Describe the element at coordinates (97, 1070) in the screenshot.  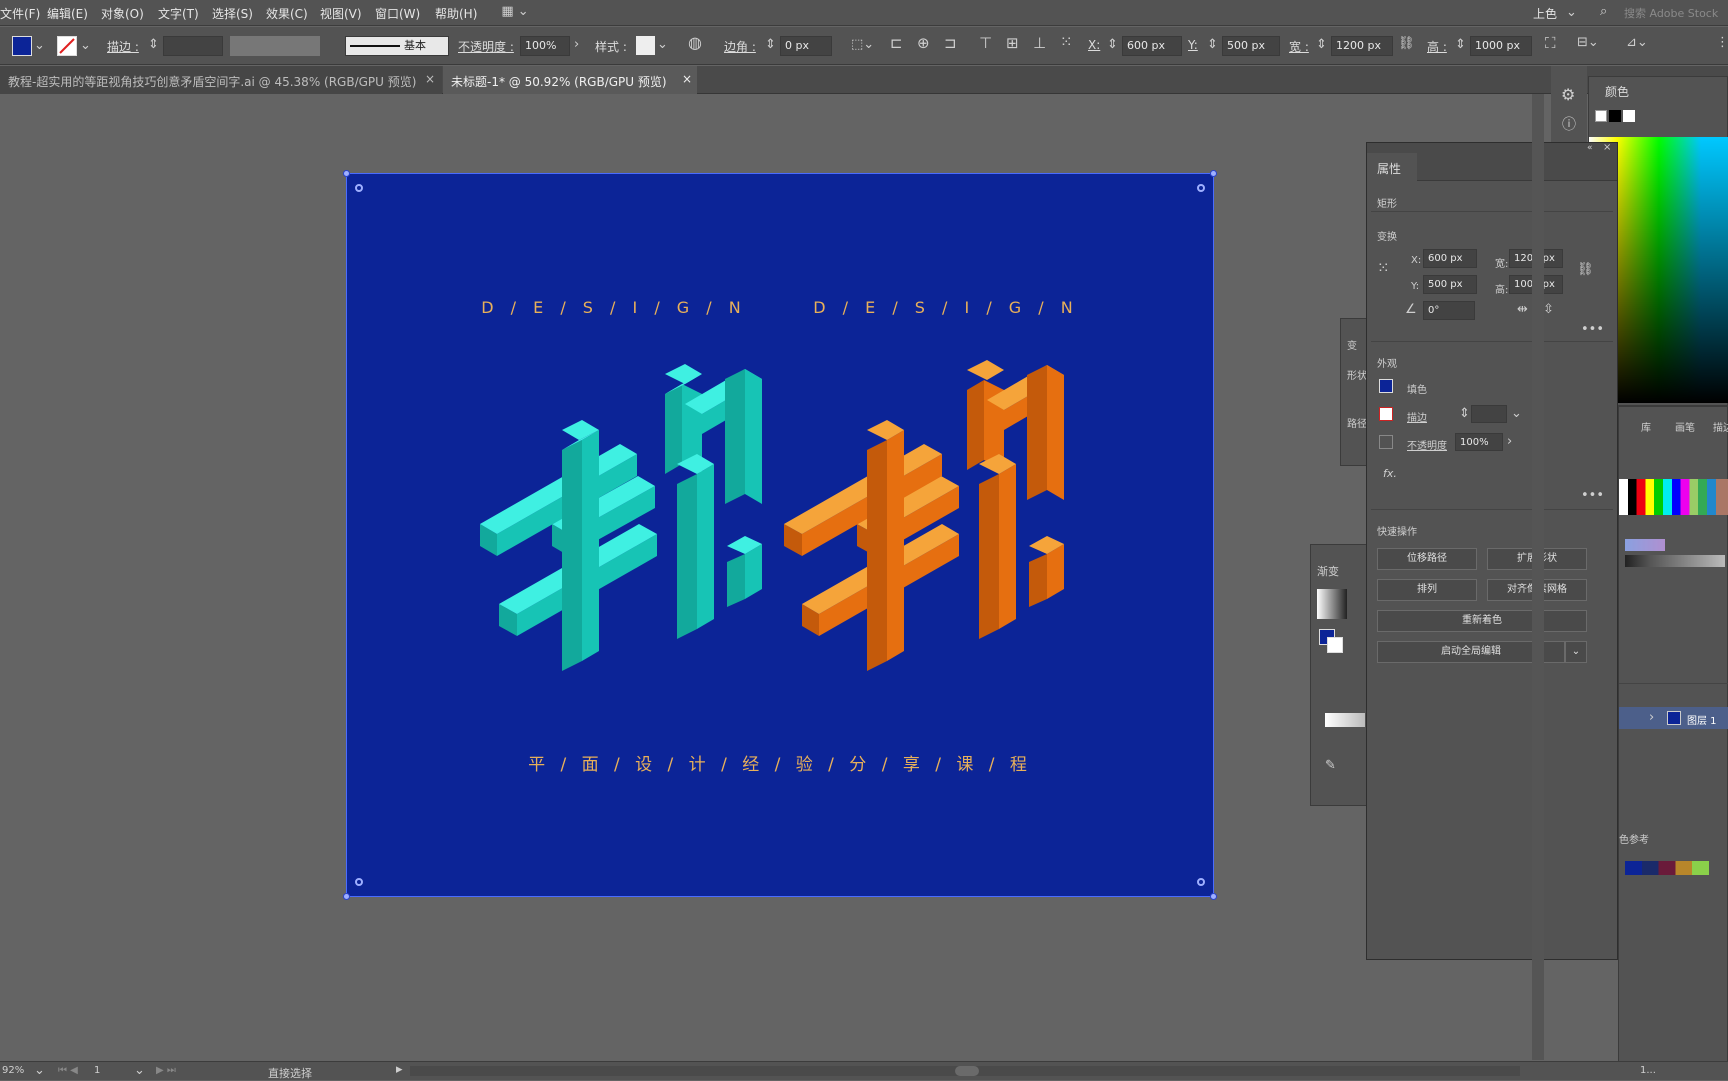
I see `artboard-number: 1` at that location.